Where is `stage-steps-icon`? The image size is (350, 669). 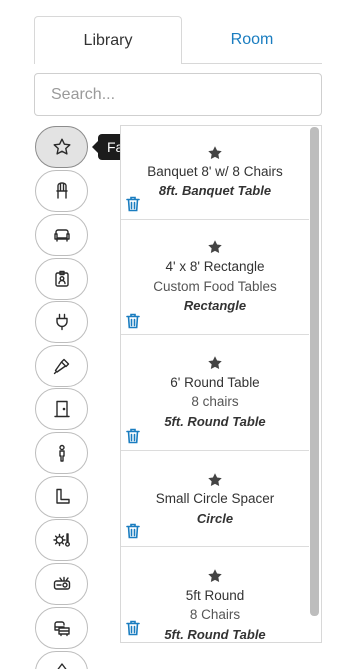
stage-steps-icon is located at coordinates (62, 496).